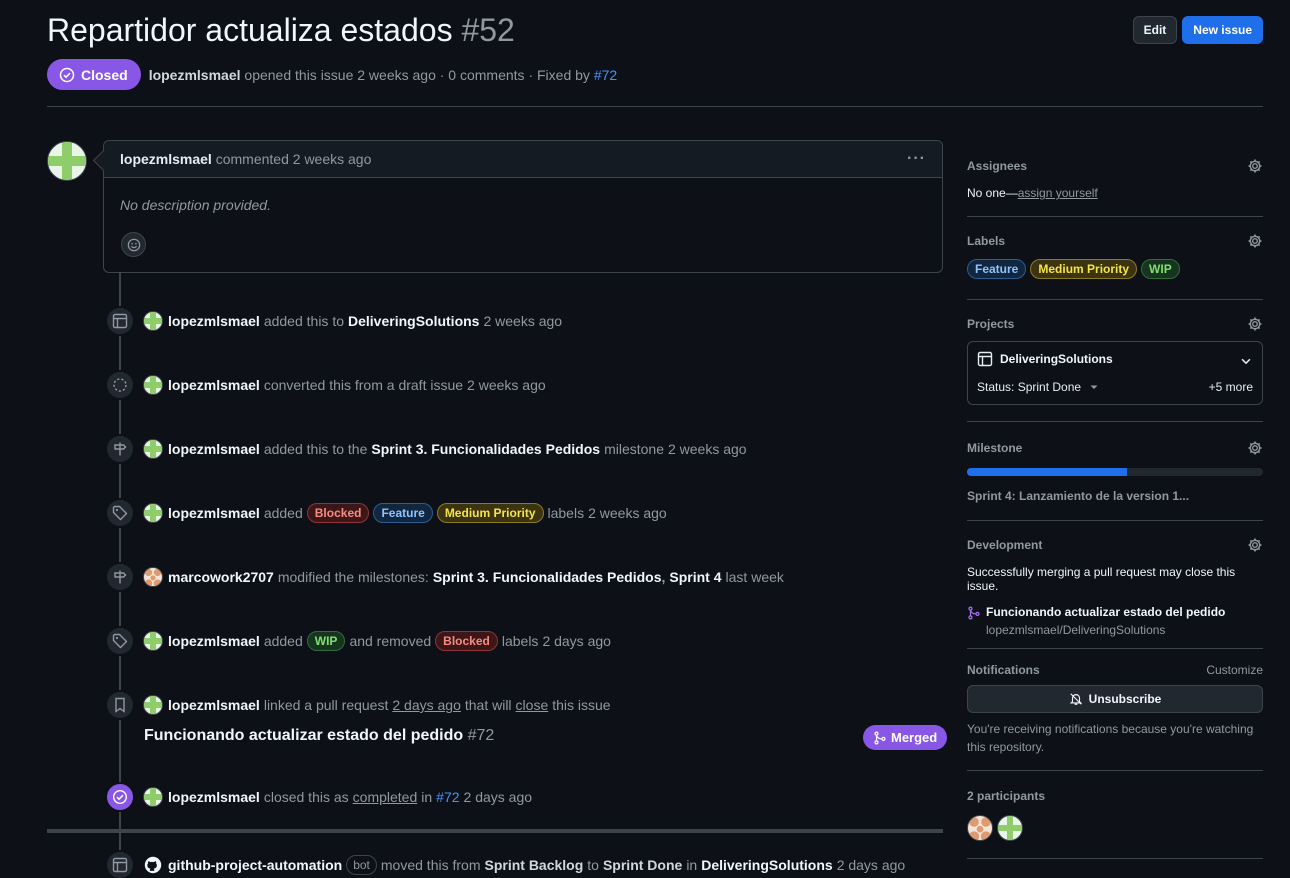  What do you see at coordinates (385, 797) in the screenshot?
I see `completed-link: completed` at bounding box center [385, 797].